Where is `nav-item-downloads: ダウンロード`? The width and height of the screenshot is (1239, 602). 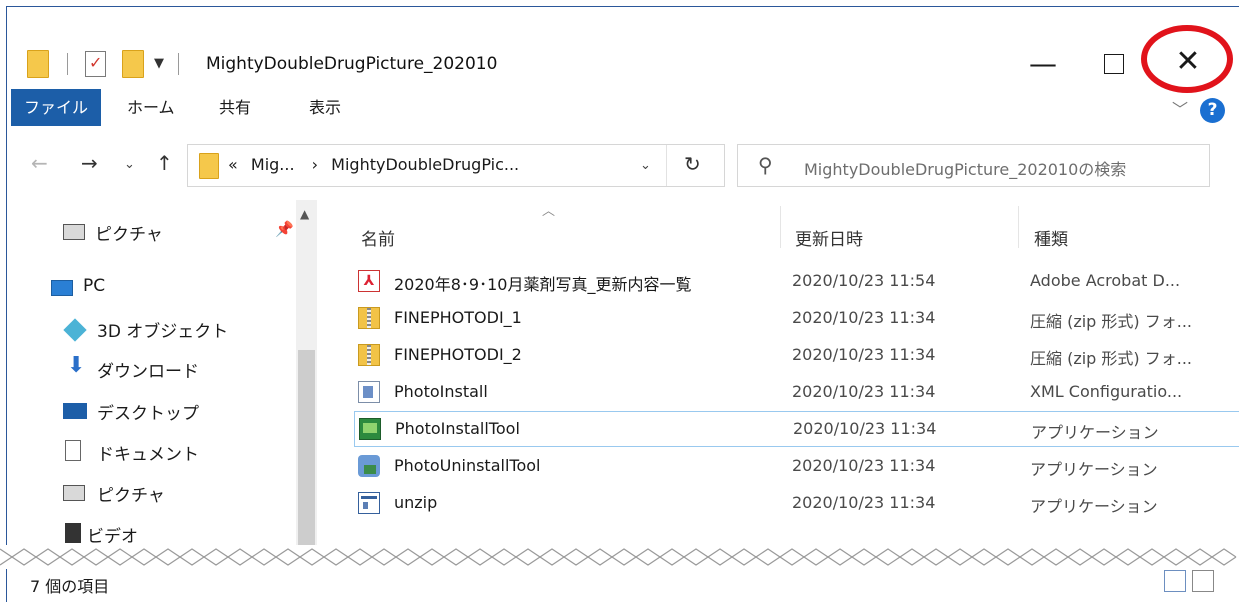
nav-item-downloads: ダウンロード is located at coordinates (148, 369).